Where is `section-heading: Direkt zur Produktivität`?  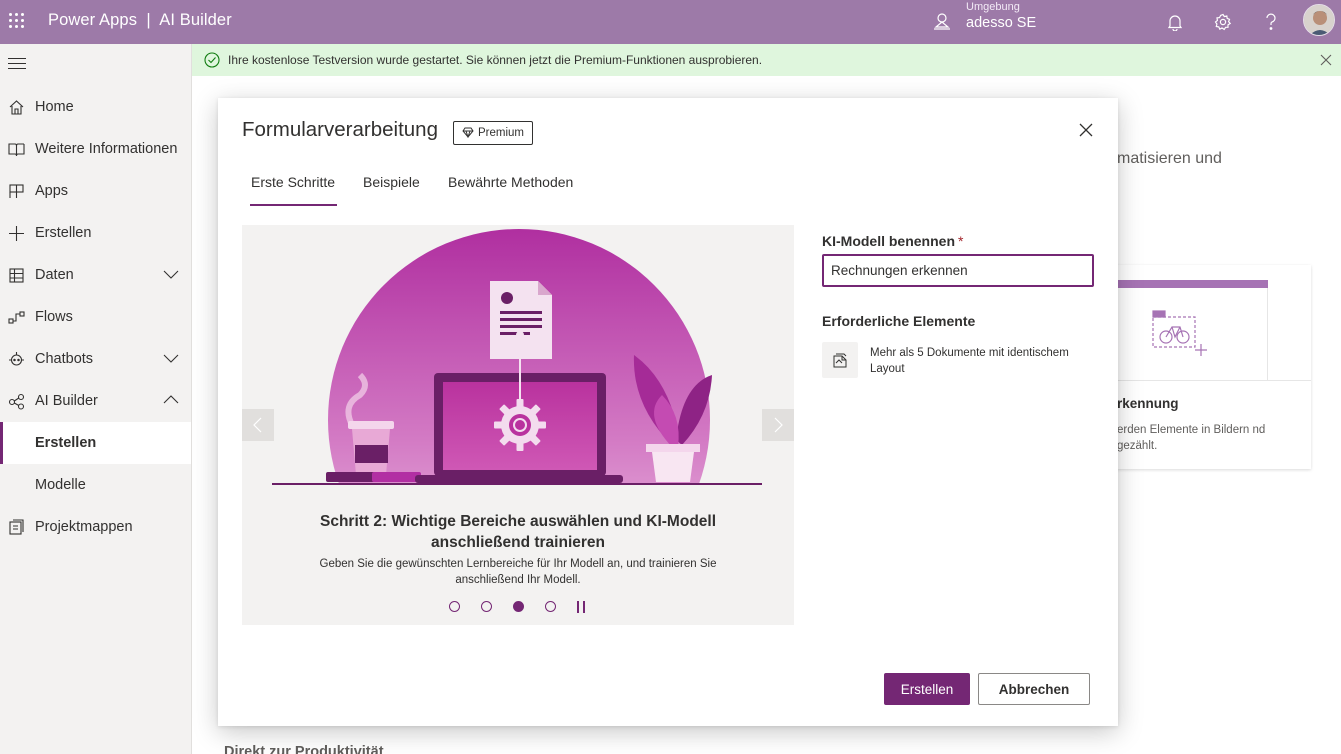 section-heading: Direkt zur Produktivität is located at coordinates (304, 749).